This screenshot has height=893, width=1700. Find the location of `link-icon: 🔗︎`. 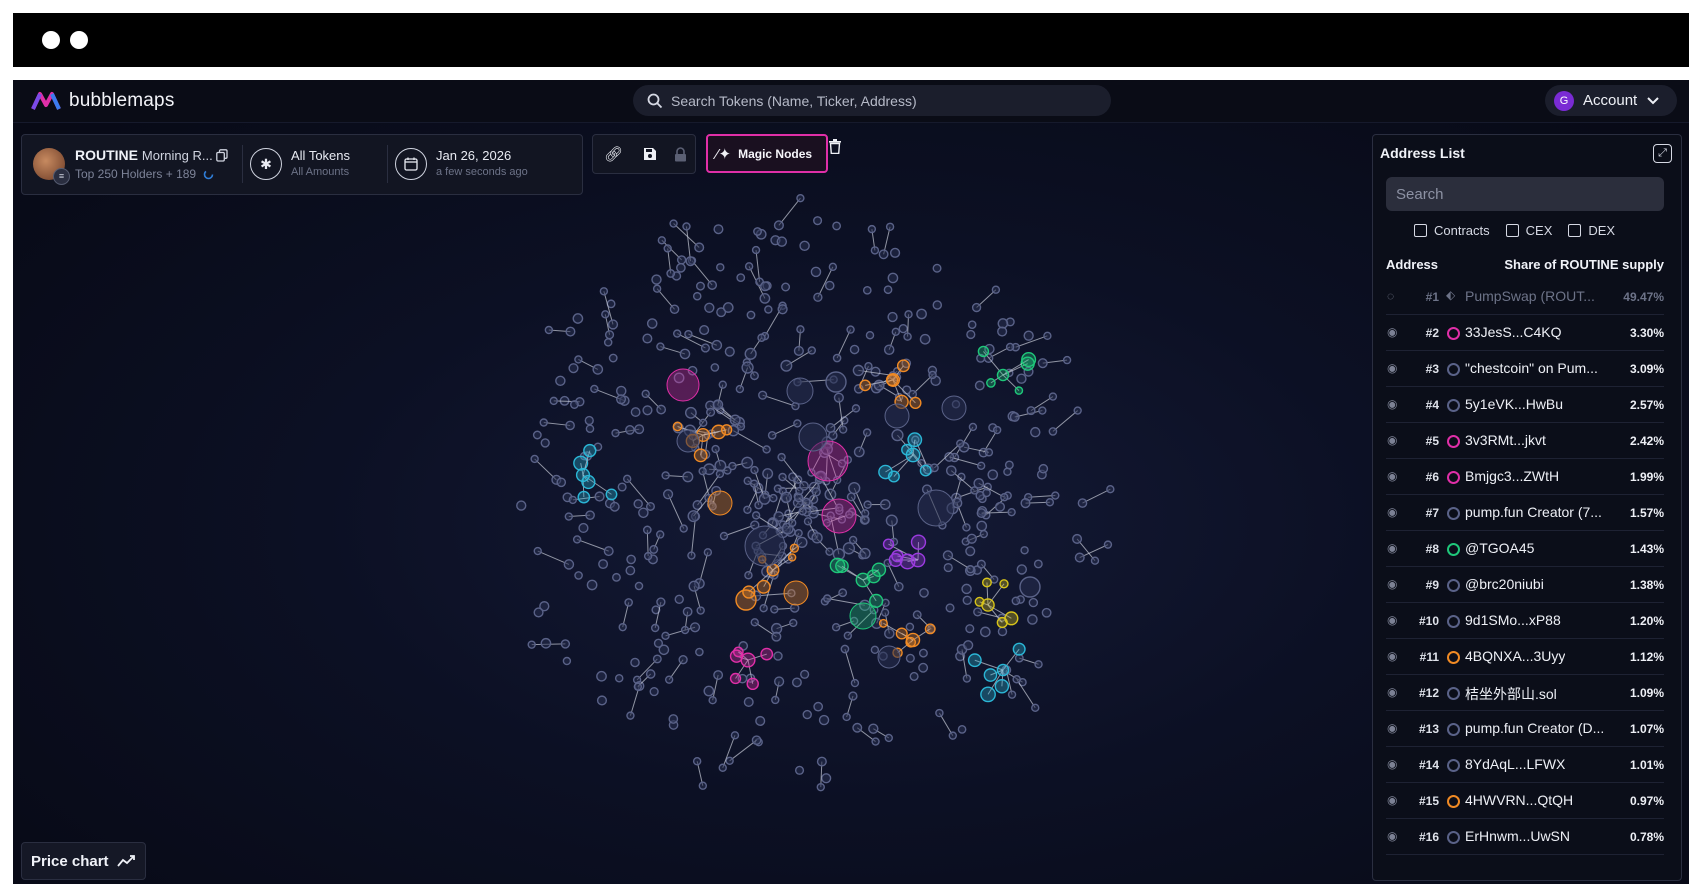

link-icon: 🔗︎ is located at coordinates (614, 154).